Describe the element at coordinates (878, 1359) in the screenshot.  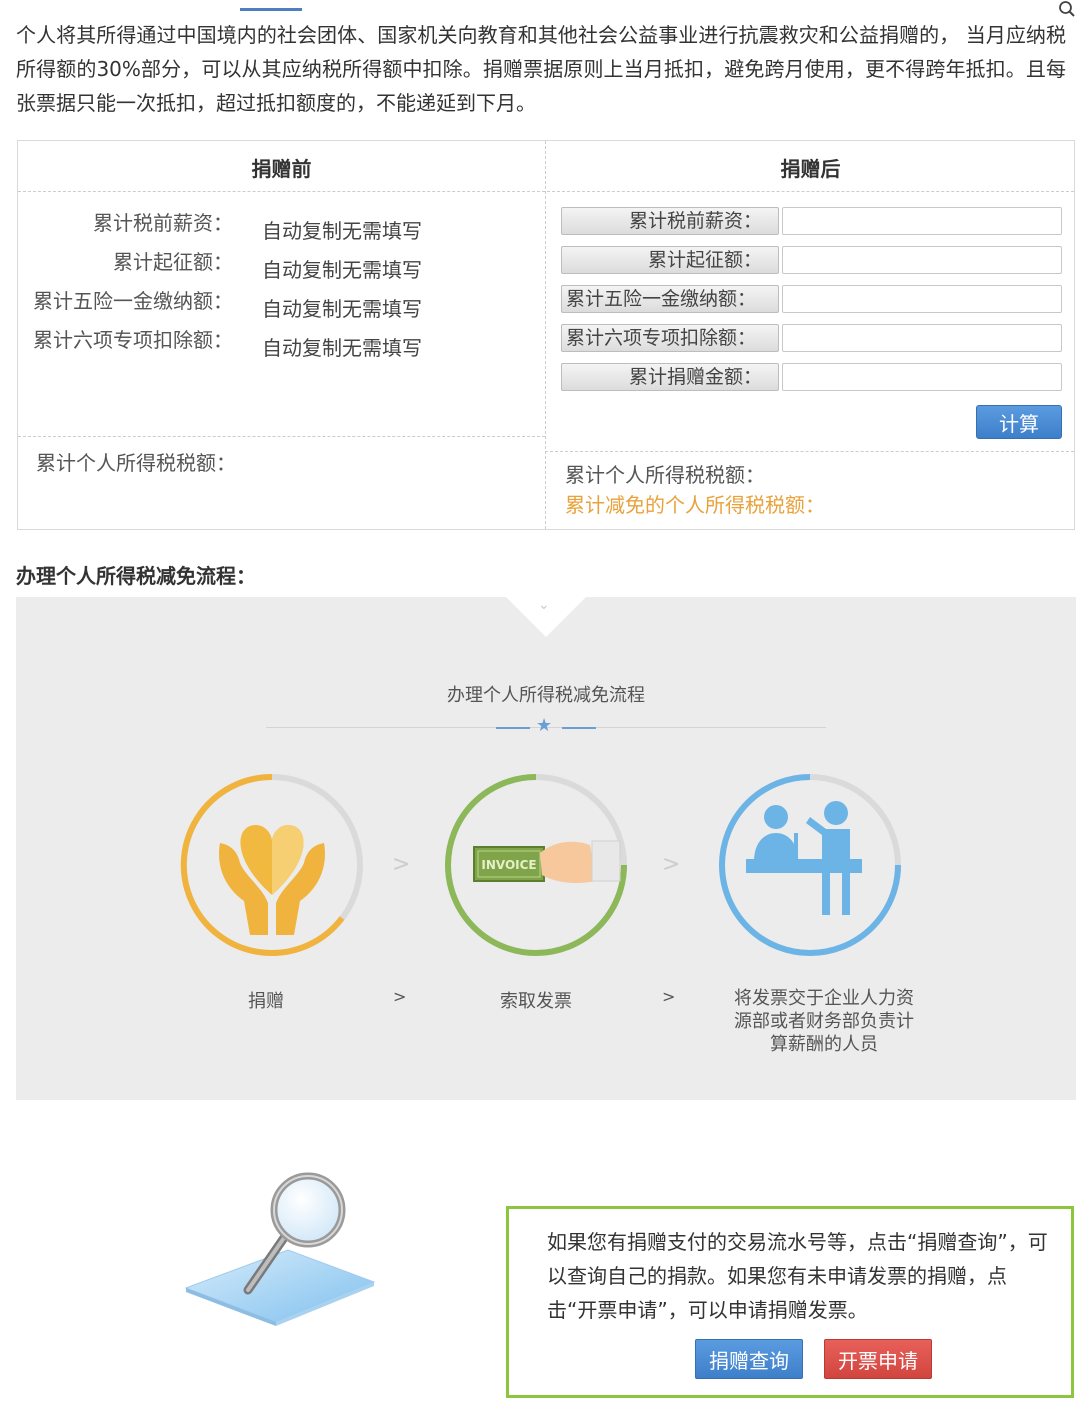
I see `invoice-apply-button: 开票申请` at that location.